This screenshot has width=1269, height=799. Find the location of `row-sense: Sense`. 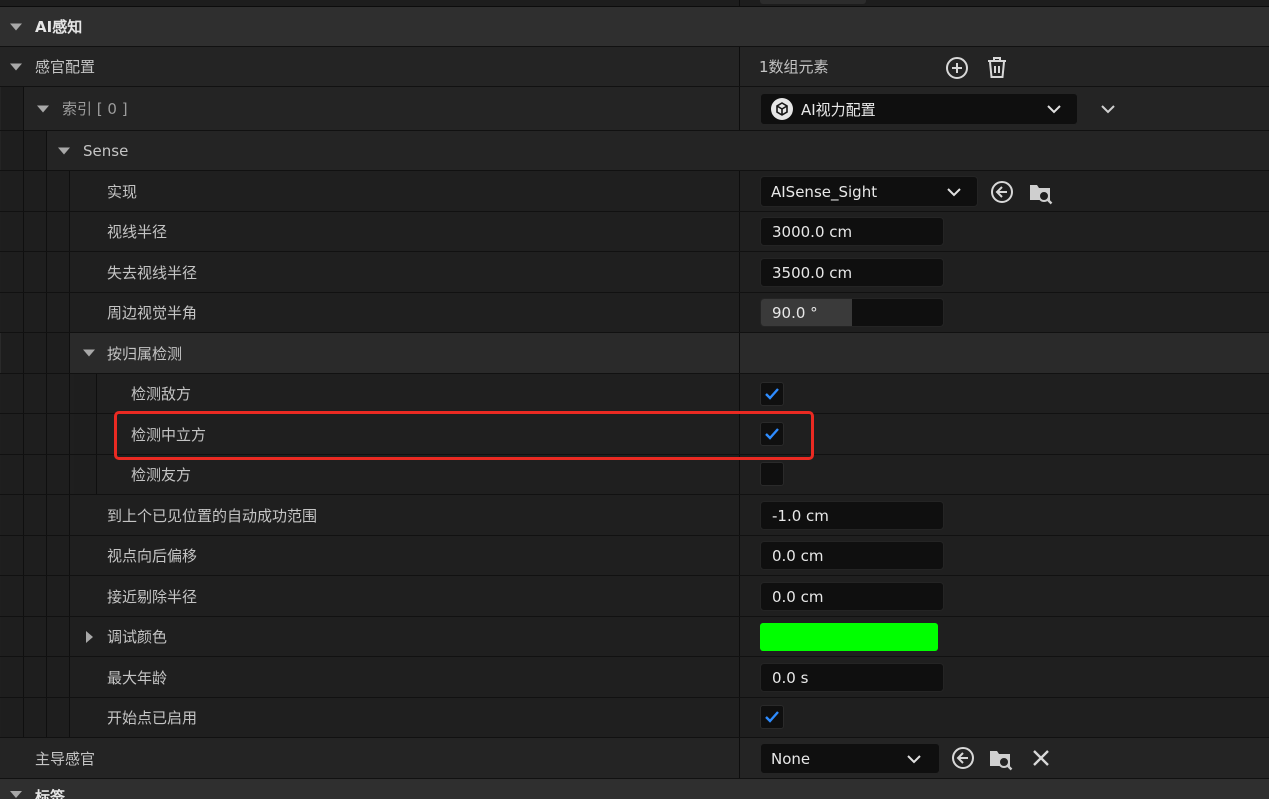

row-sense: Sense is located at coordinates (634, 151).